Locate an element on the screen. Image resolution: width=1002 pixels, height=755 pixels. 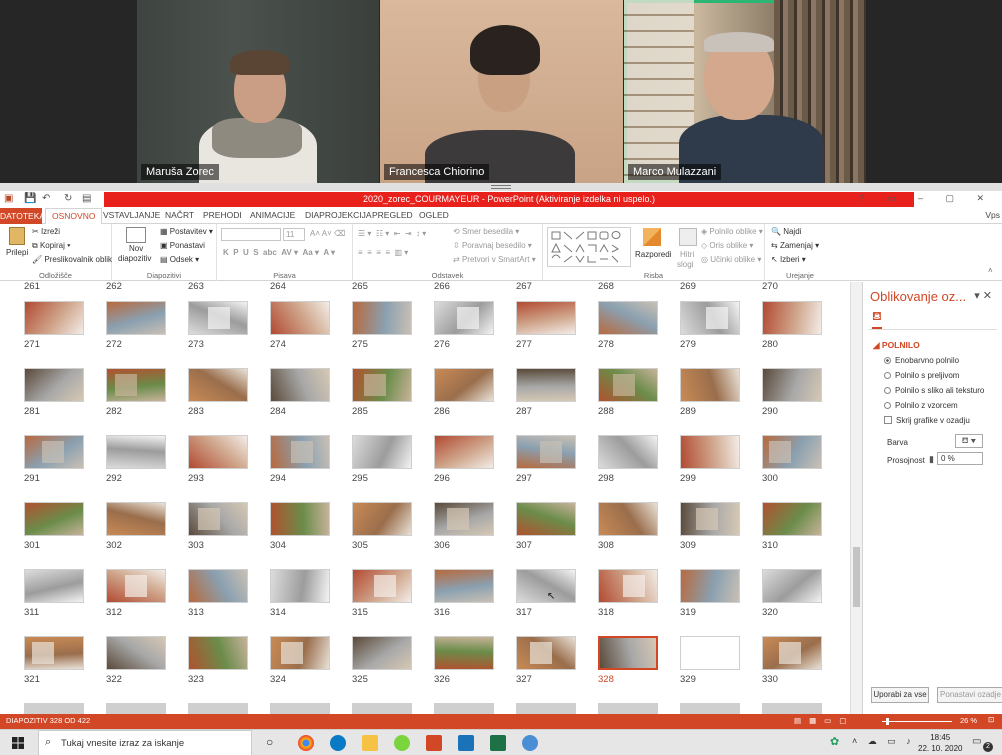
windows-start-icon is located at coordinates (18, 743).